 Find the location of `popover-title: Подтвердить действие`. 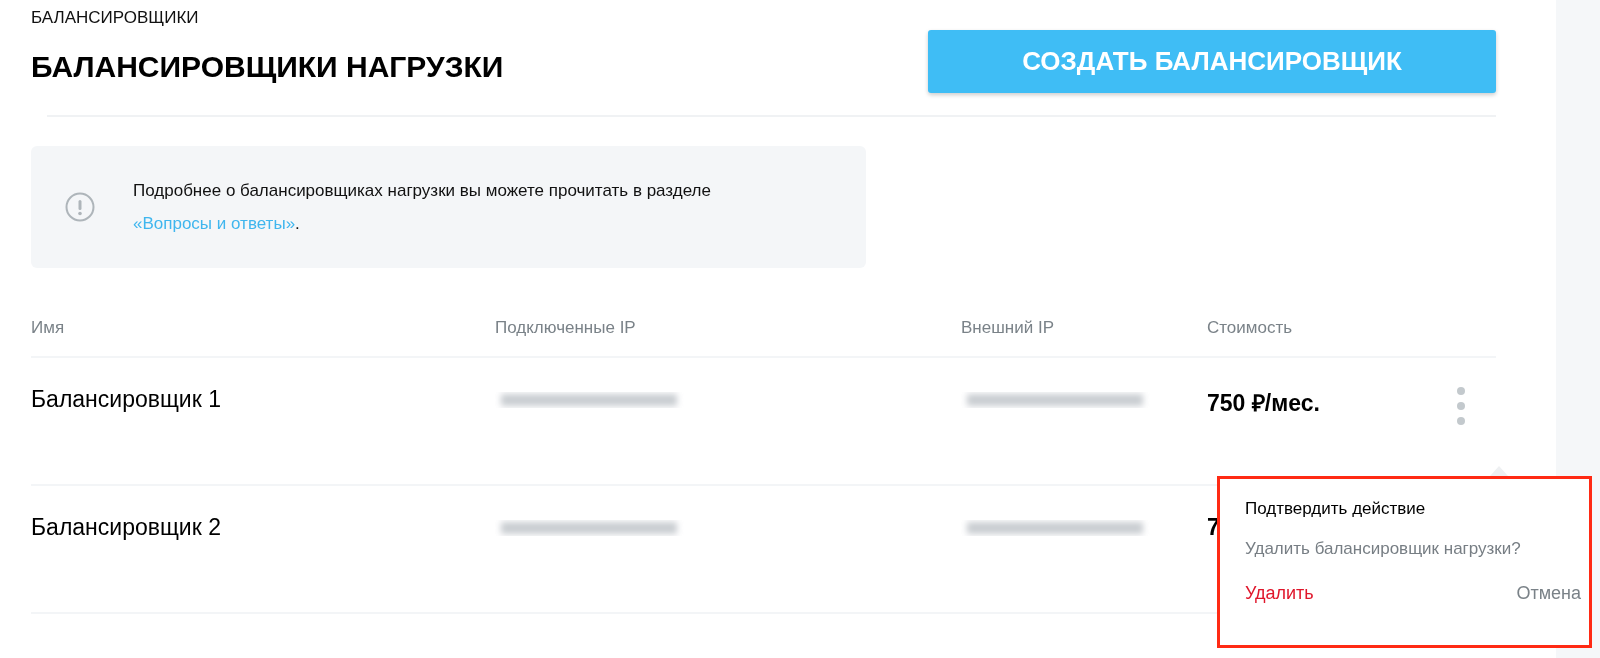

popover-title: Подтвердить действие is located at coordinates (1336, 509).